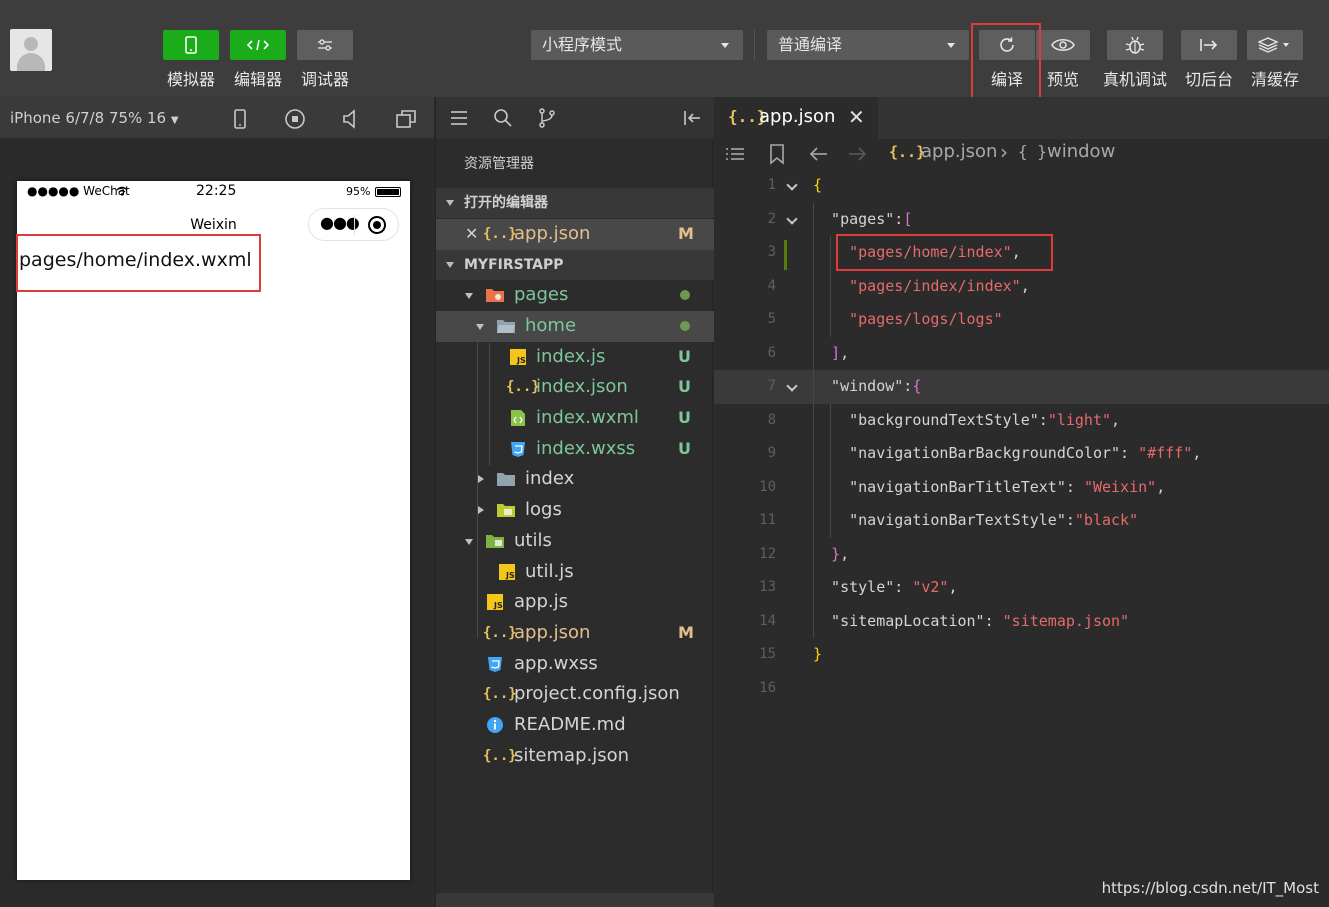 The height and width of the screenshot is (907, 1329). What do you see at coordinates (1021, 320) in the screenshot?
I see `code-line: 5 "pages/logs/logs"` at bounding box center [1021, 320].